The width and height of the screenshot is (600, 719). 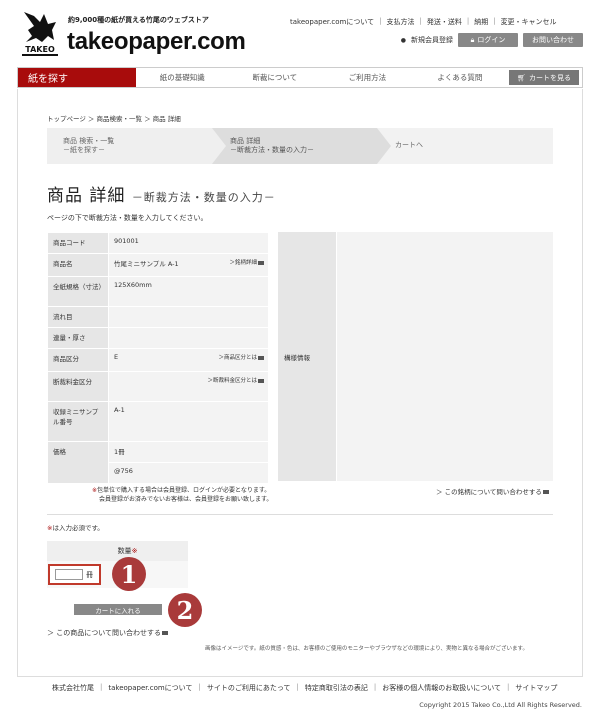 What do you see at coordinates (89, 141) in the screenshot?
I see `step-search-title: 商品 検索・一覧` at bounding box center [89, 141].